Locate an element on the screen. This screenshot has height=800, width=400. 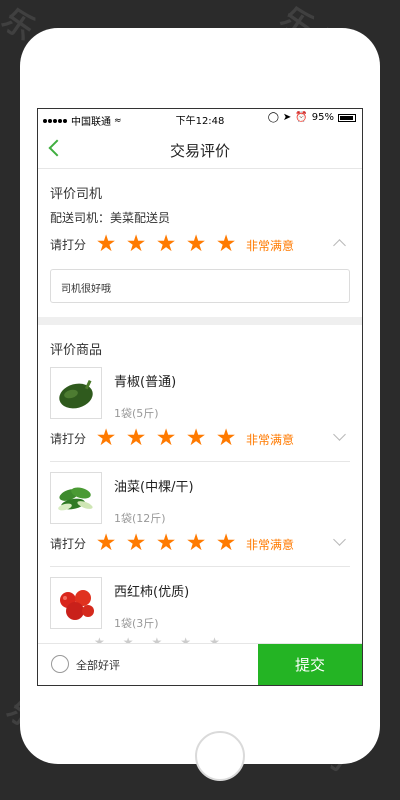
page-title: 交易评价 is located at coordinates (199, 151).